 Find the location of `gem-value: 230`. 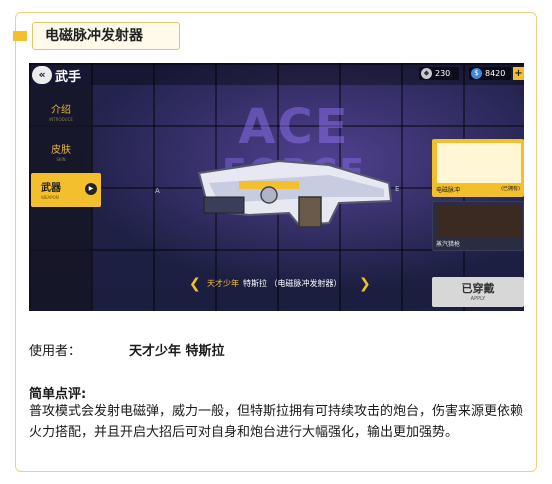

gem-value: 230 is located at coordinates (443, 73).